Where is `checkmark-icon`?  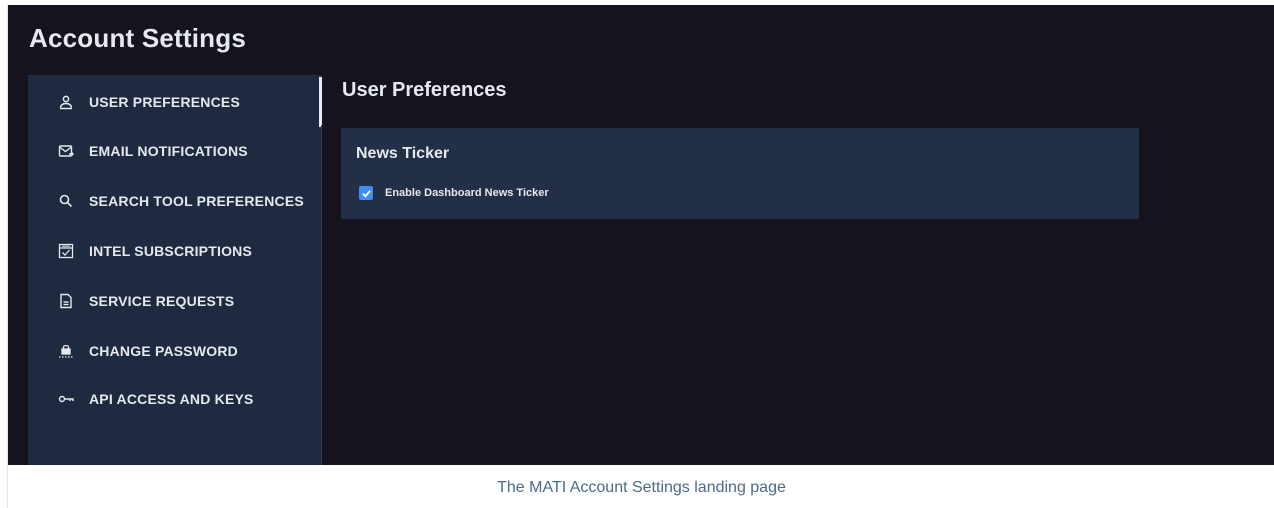 checkmark-icon is located at coordinates (366, 193).